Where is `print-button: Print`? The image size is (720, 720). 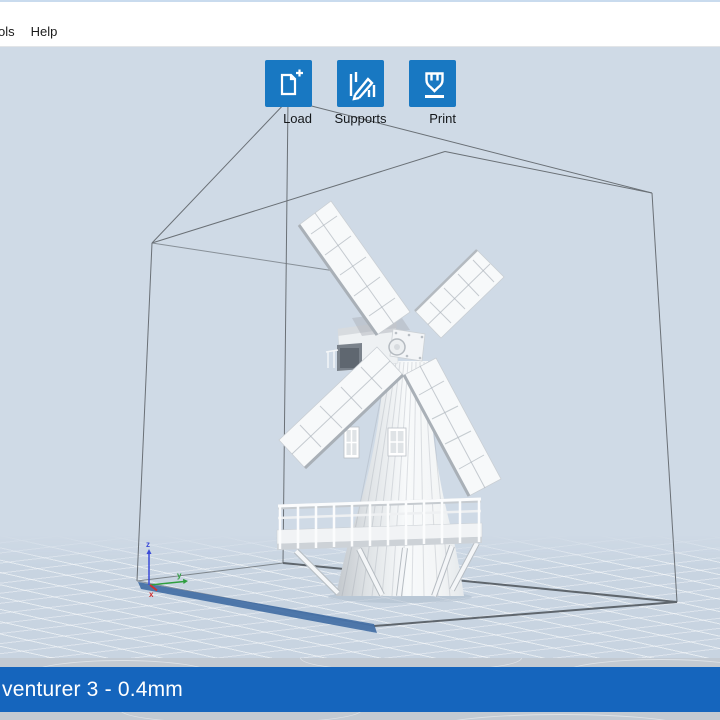
print-button: Print is located at coordinates (432, 94).